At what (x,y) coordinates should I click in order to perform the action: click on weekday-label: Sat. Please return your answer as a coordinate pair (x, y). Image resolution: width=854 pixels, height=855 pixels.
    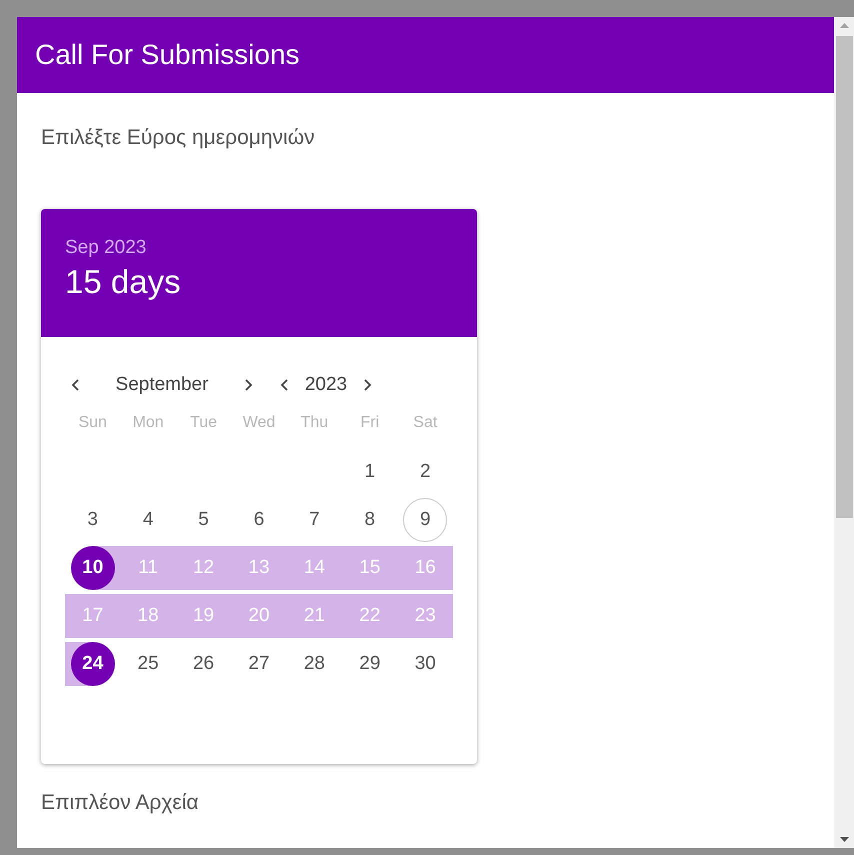
    Looking at the image, I should click on (425, 423).